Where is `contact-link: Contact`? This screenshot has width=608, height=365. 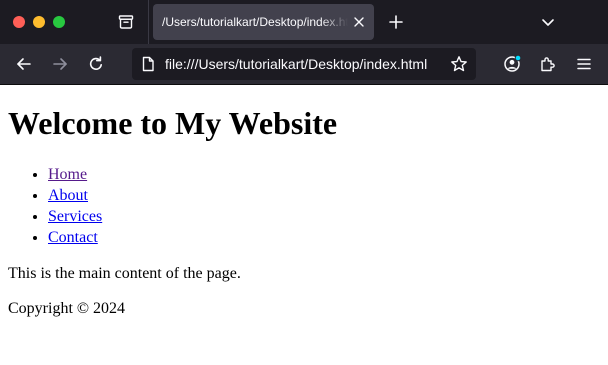
contact-link: Contact is located at coordinates (73, 237).